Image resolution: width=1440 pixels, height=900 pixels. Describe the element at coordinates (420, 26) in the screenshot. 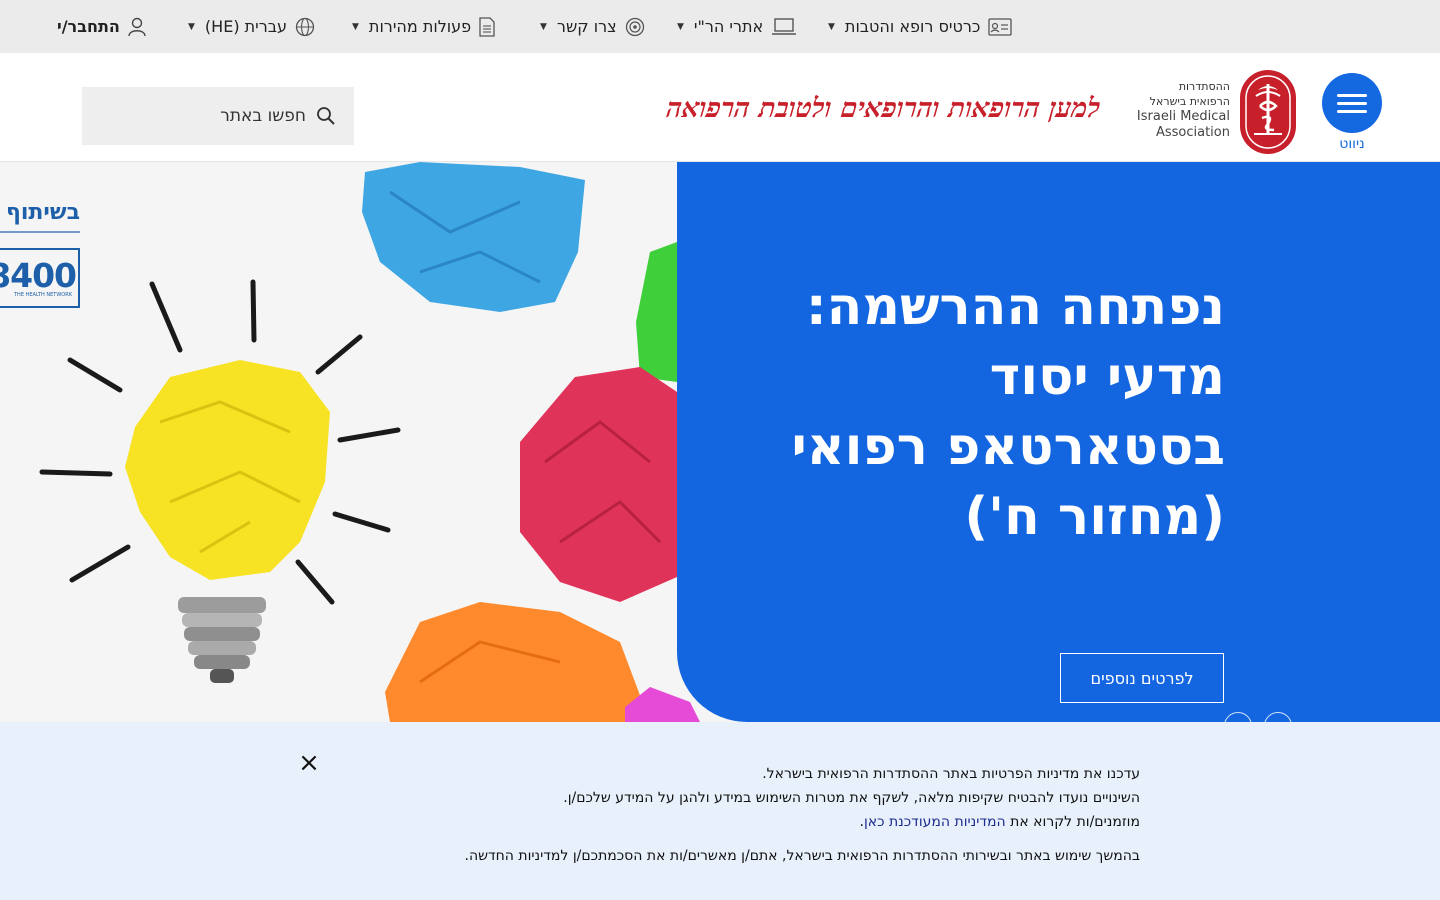

I see `topbar-item-label: פעולות מהירות` at that location.